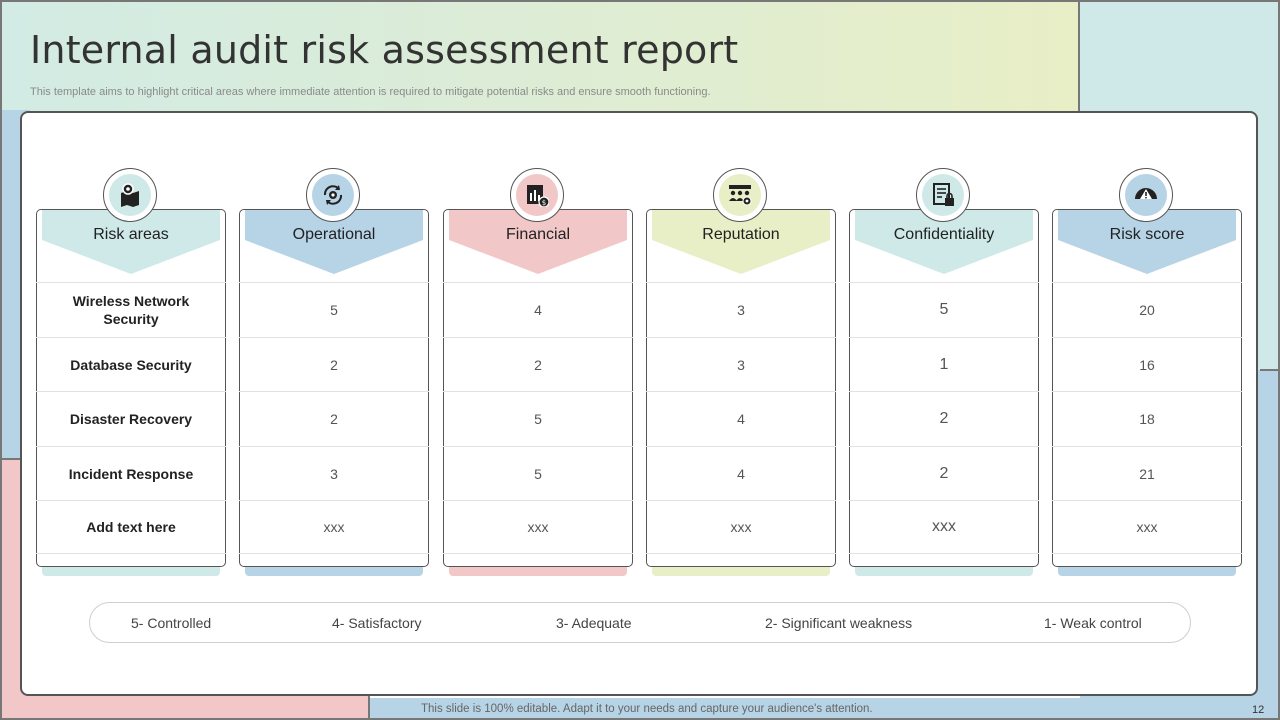 Image resolution: width=1280 pixels, height=720 pixels. What do you see at coordinates (1147, 473) in the screenshot?
I see `table-cell: 21` at bounding box center [1147, 473].